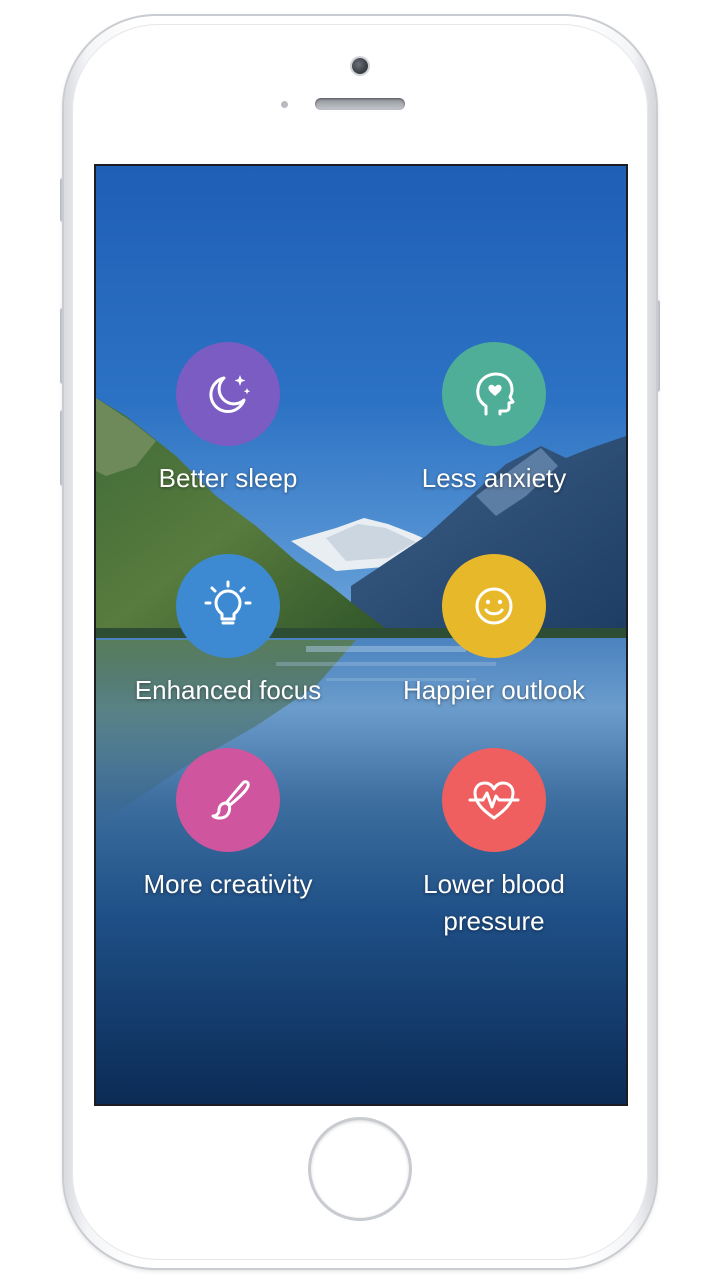  I want to click on benefit-lower-blood-pressure: Lower blood pressure, so click(494, 844).